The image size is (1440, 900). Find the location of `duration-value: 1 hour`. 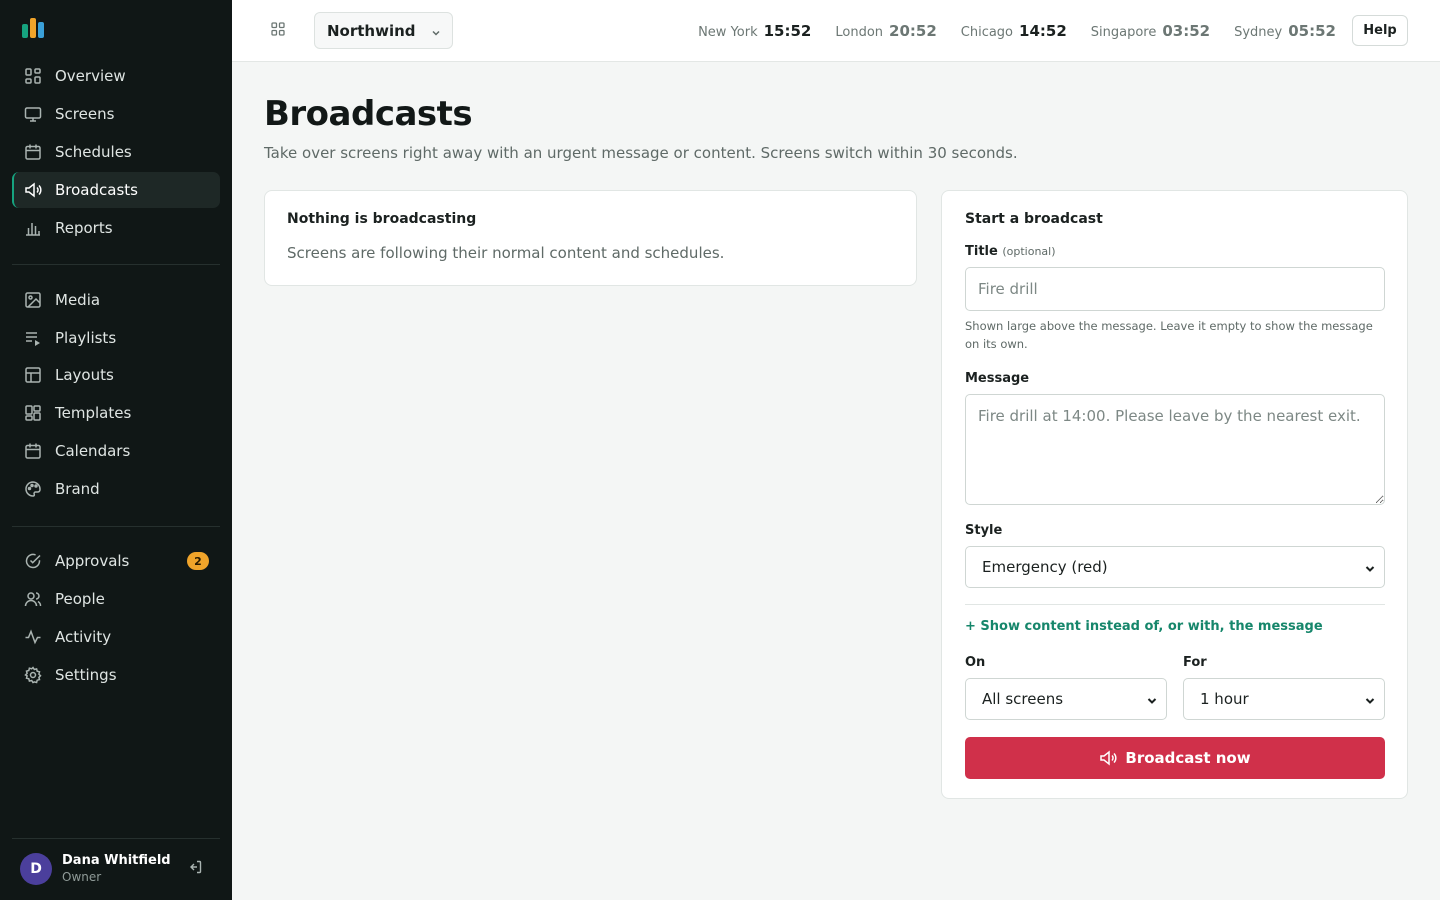

duration-value: 1 hour is located at coordinates (1224, 699).